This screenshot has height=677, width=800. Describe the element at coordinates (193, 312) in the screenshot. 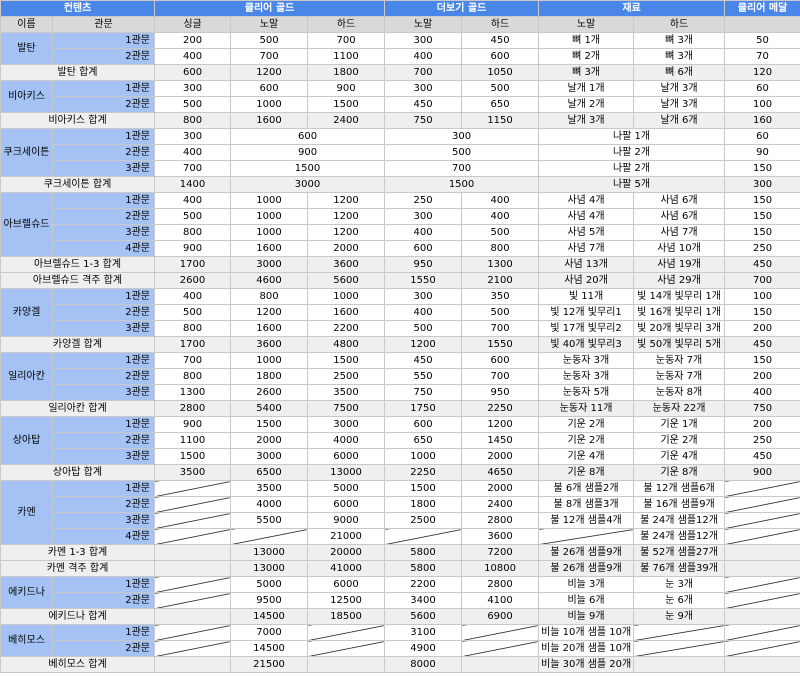

I see `single-gold: 500` at that location.